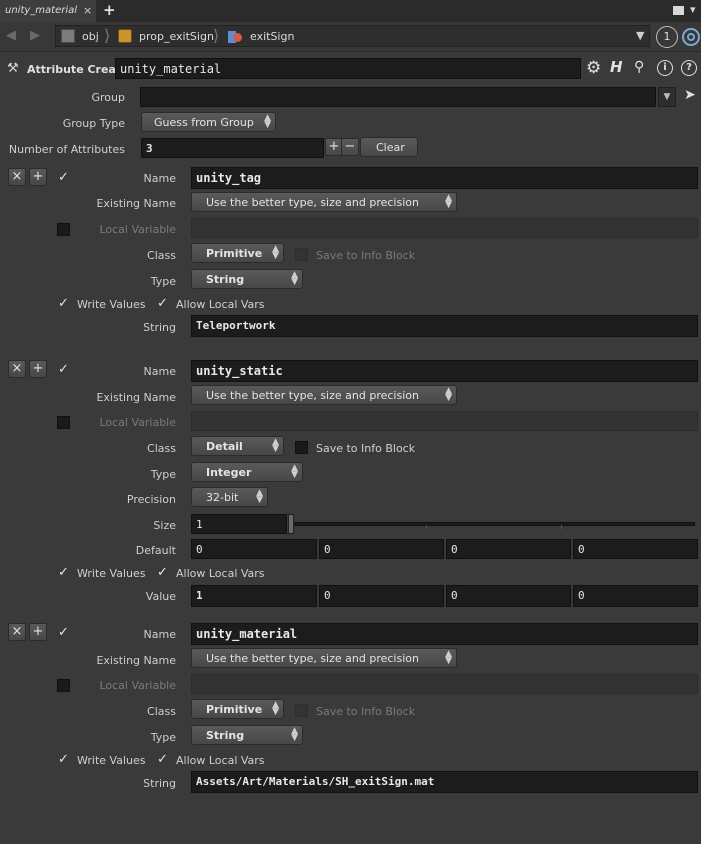 The height and width of the screenshot is (844, 701). Describe the element at coordinates (366, 255) in the screenshot. I see `save-info-label: Save to Info Block` at that location.